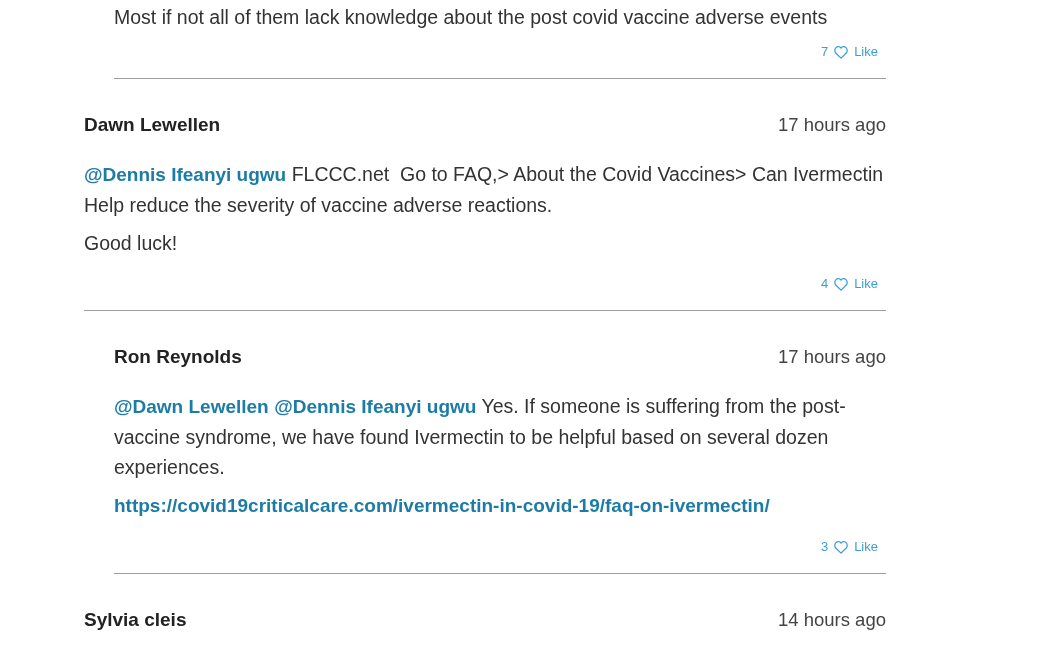  Describe the element at coordinates (178, 357) in the screenshot. I see `author-name: Ron Reynolds` at that location.